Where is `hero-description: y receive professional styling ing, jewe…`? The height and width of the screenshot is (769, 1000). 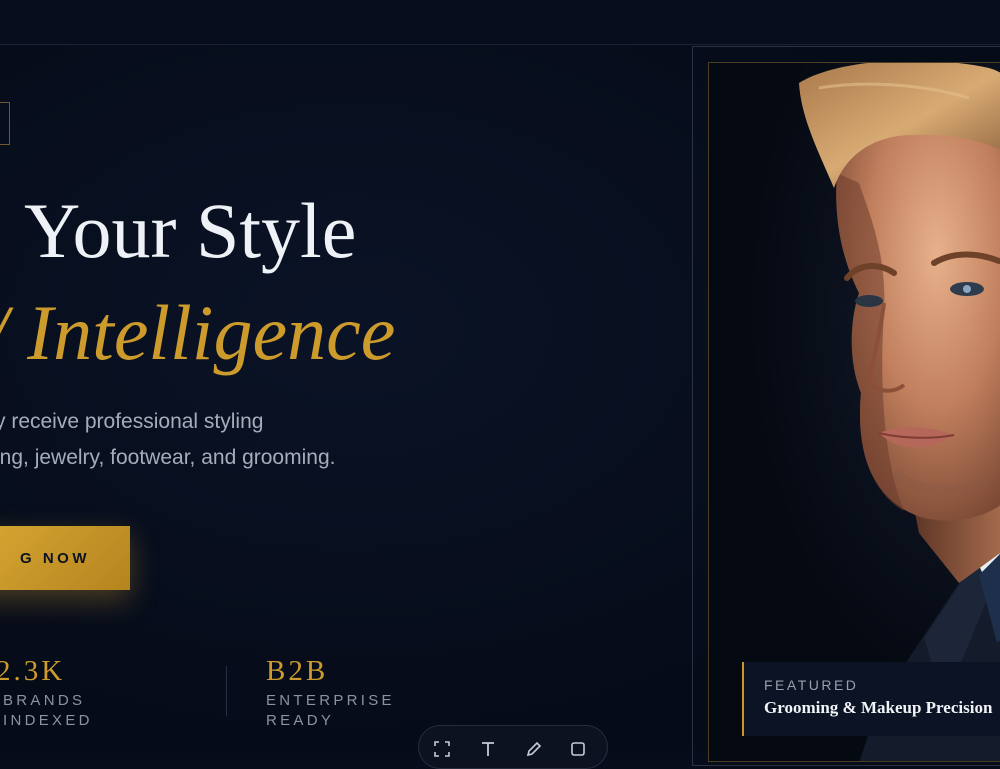
hero-description: y receive professional styling ing, jewe… is located at coordinates (212, 440).